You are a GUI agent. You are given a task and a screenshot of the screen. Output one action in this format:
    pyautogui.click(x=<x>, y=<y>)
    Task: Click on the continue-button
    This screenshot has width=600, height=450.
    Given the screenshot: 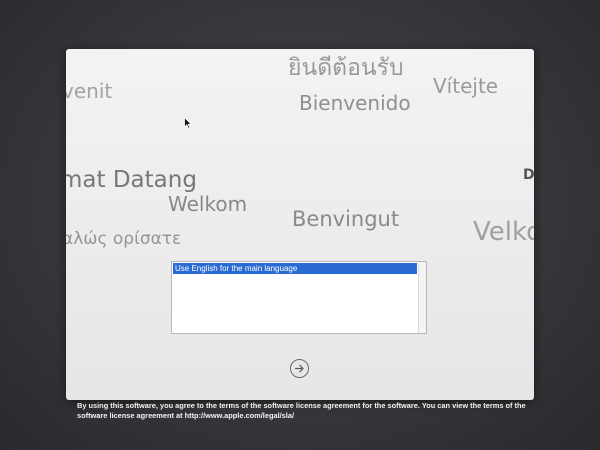 What is the action you would take?
    pyautogui.click(x=299, y=368)
    